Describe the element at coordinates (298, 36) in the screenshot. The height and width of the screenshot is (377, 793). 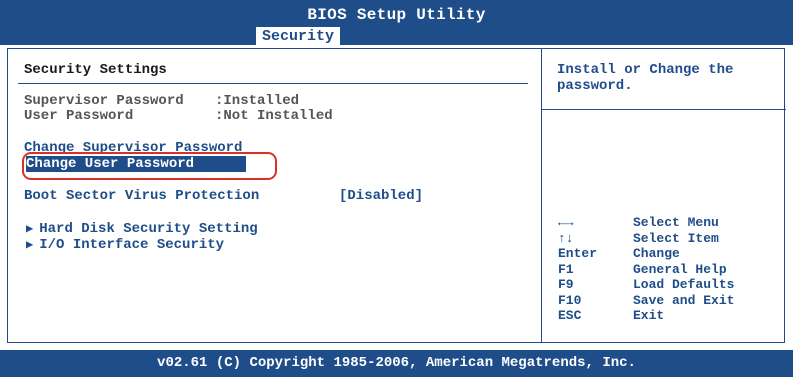
I see `tab-security: Security` at that location.